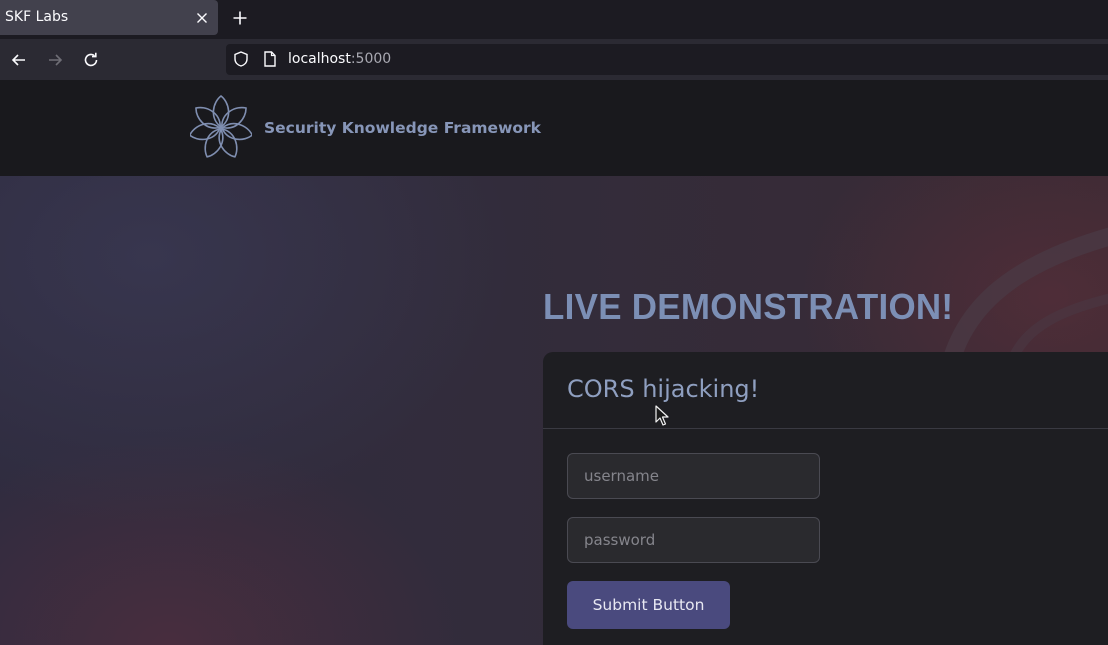 This screenshot has height=645, width=1108. What do you see at coordinates (371, 59) in the screenshot?
I see `url-port: :5000` at bounding box center [371, 59].